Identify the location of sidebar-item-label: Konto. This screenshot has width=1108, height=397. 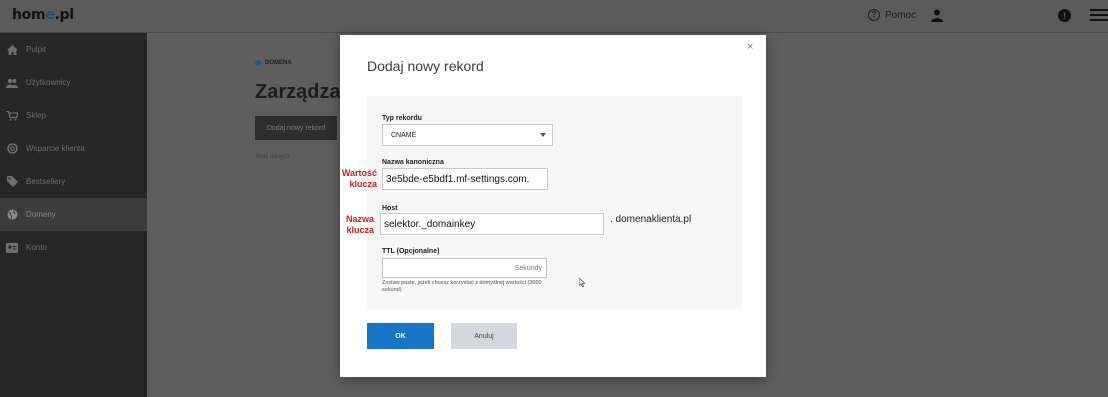
(36, 247).